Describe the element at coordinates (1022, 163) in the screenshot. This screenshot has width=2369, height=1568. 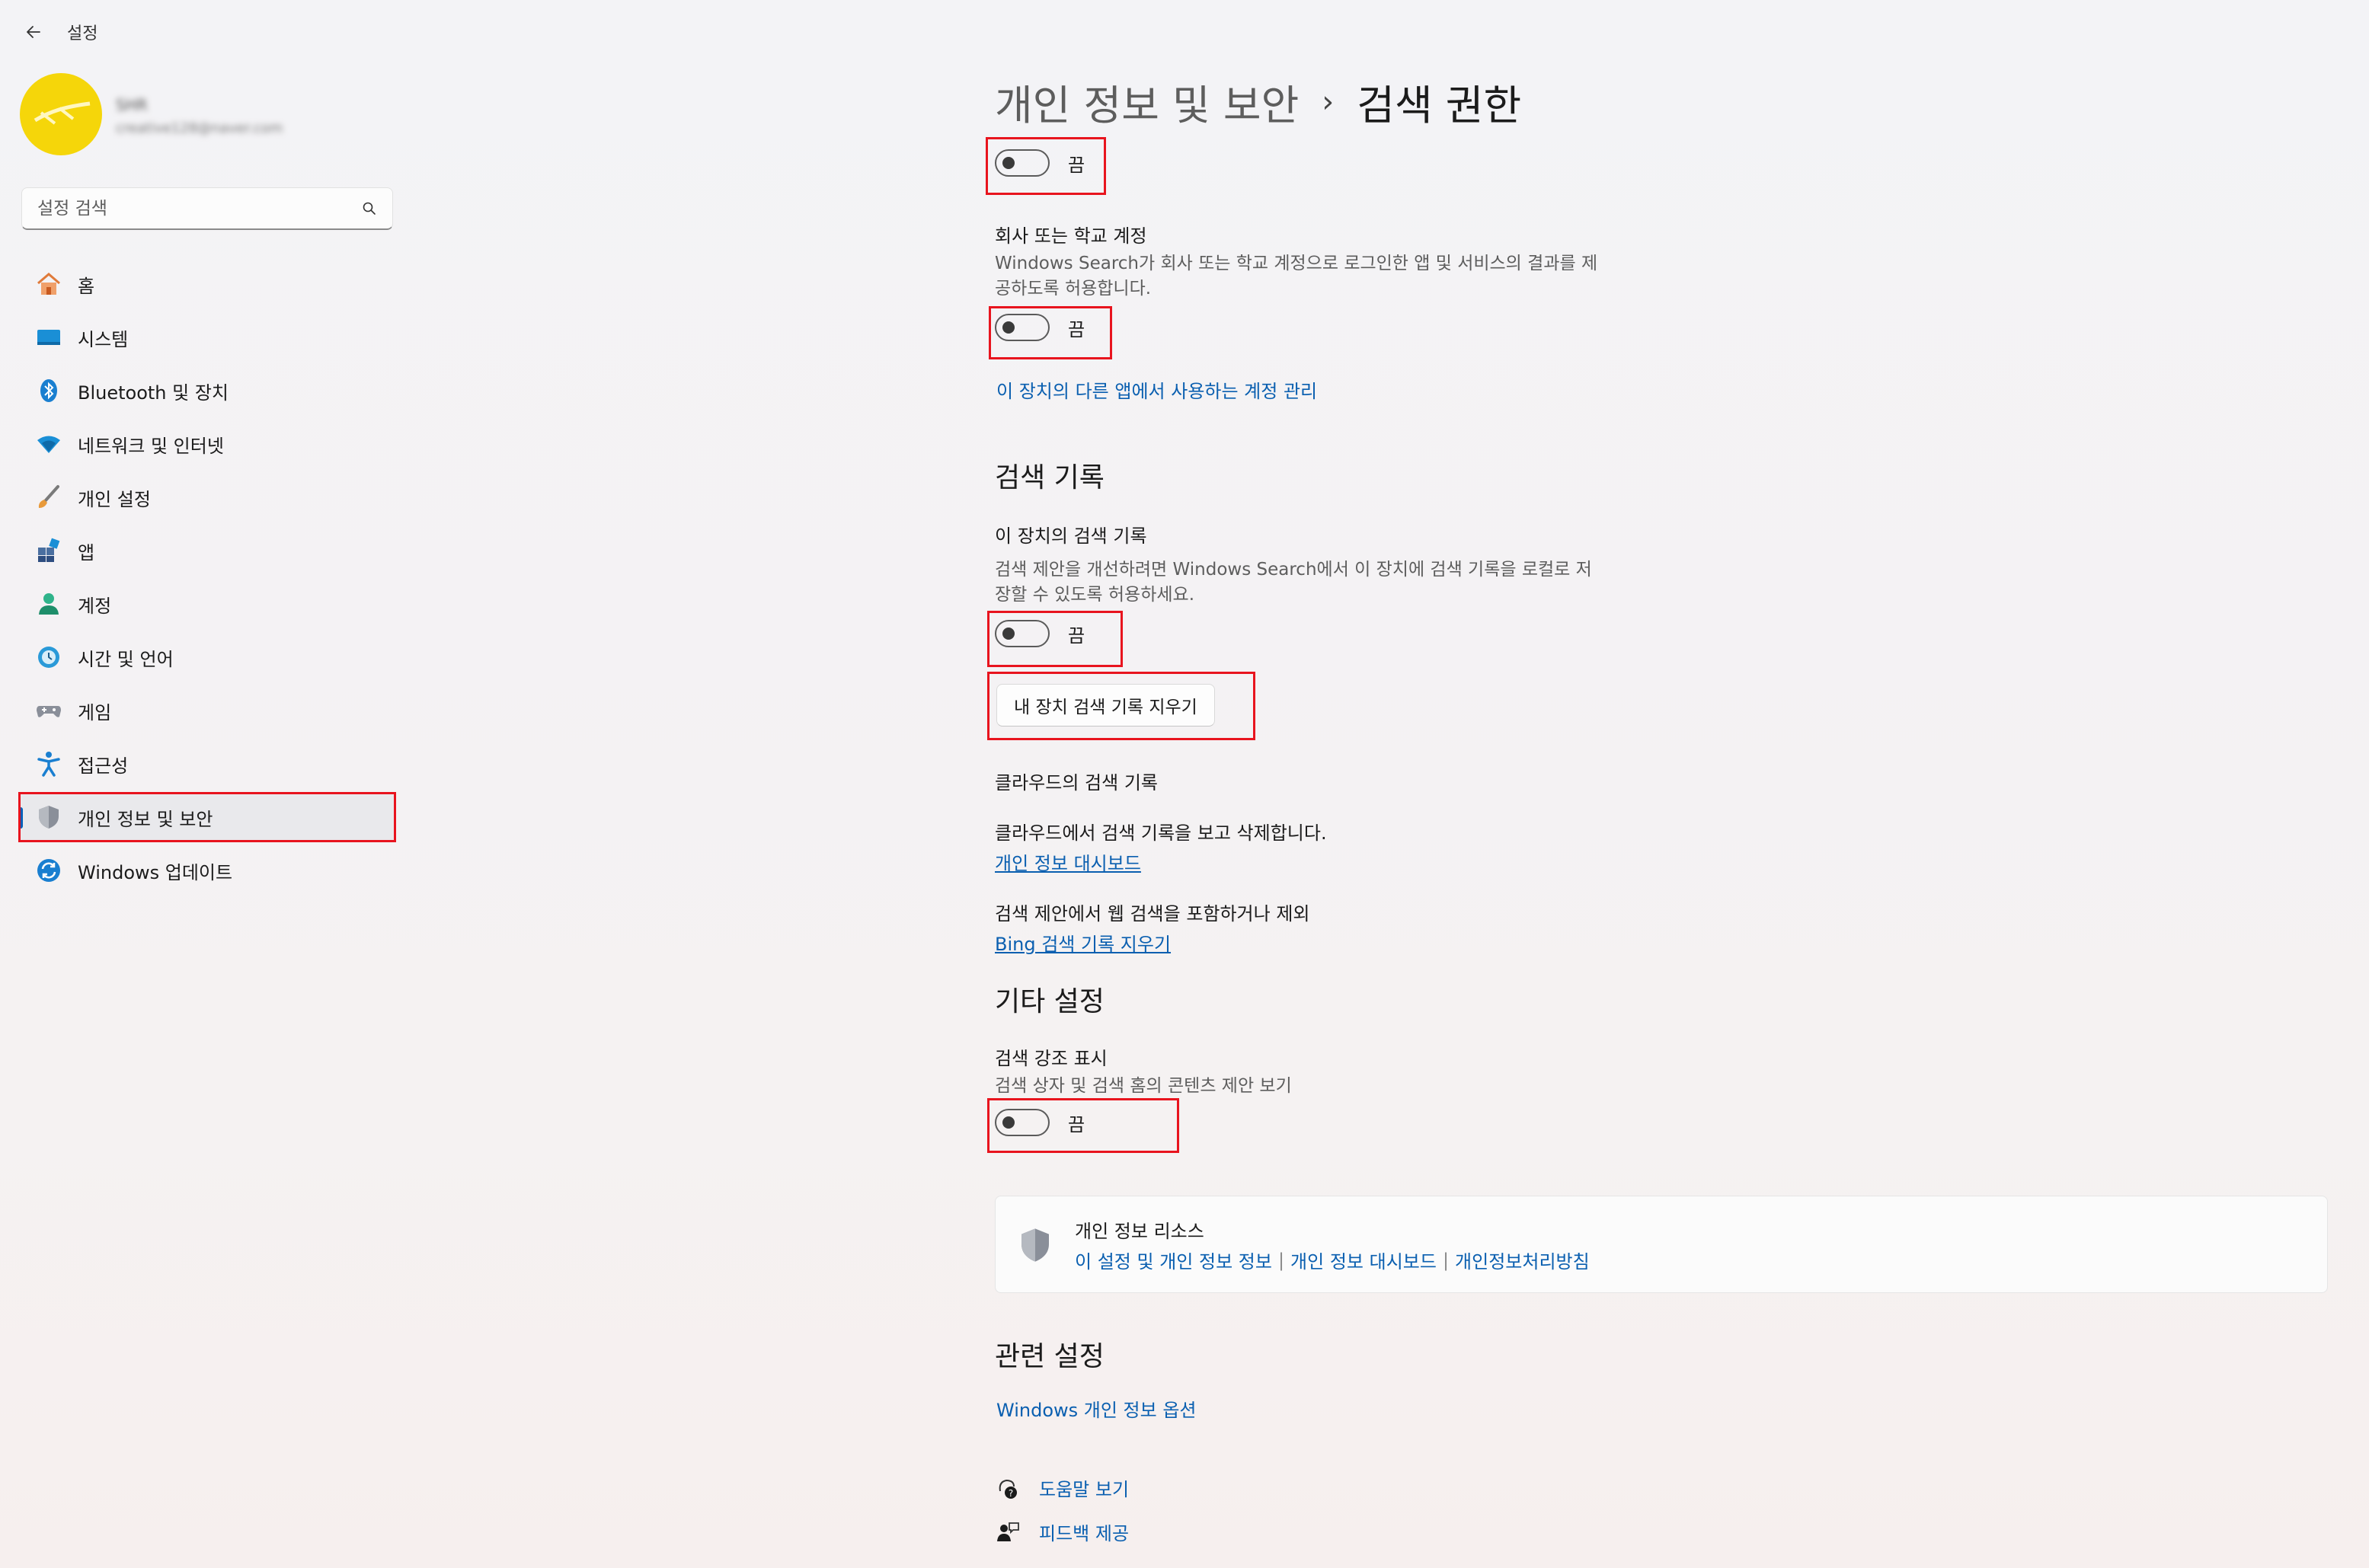
I see `top-toggle` at that location.